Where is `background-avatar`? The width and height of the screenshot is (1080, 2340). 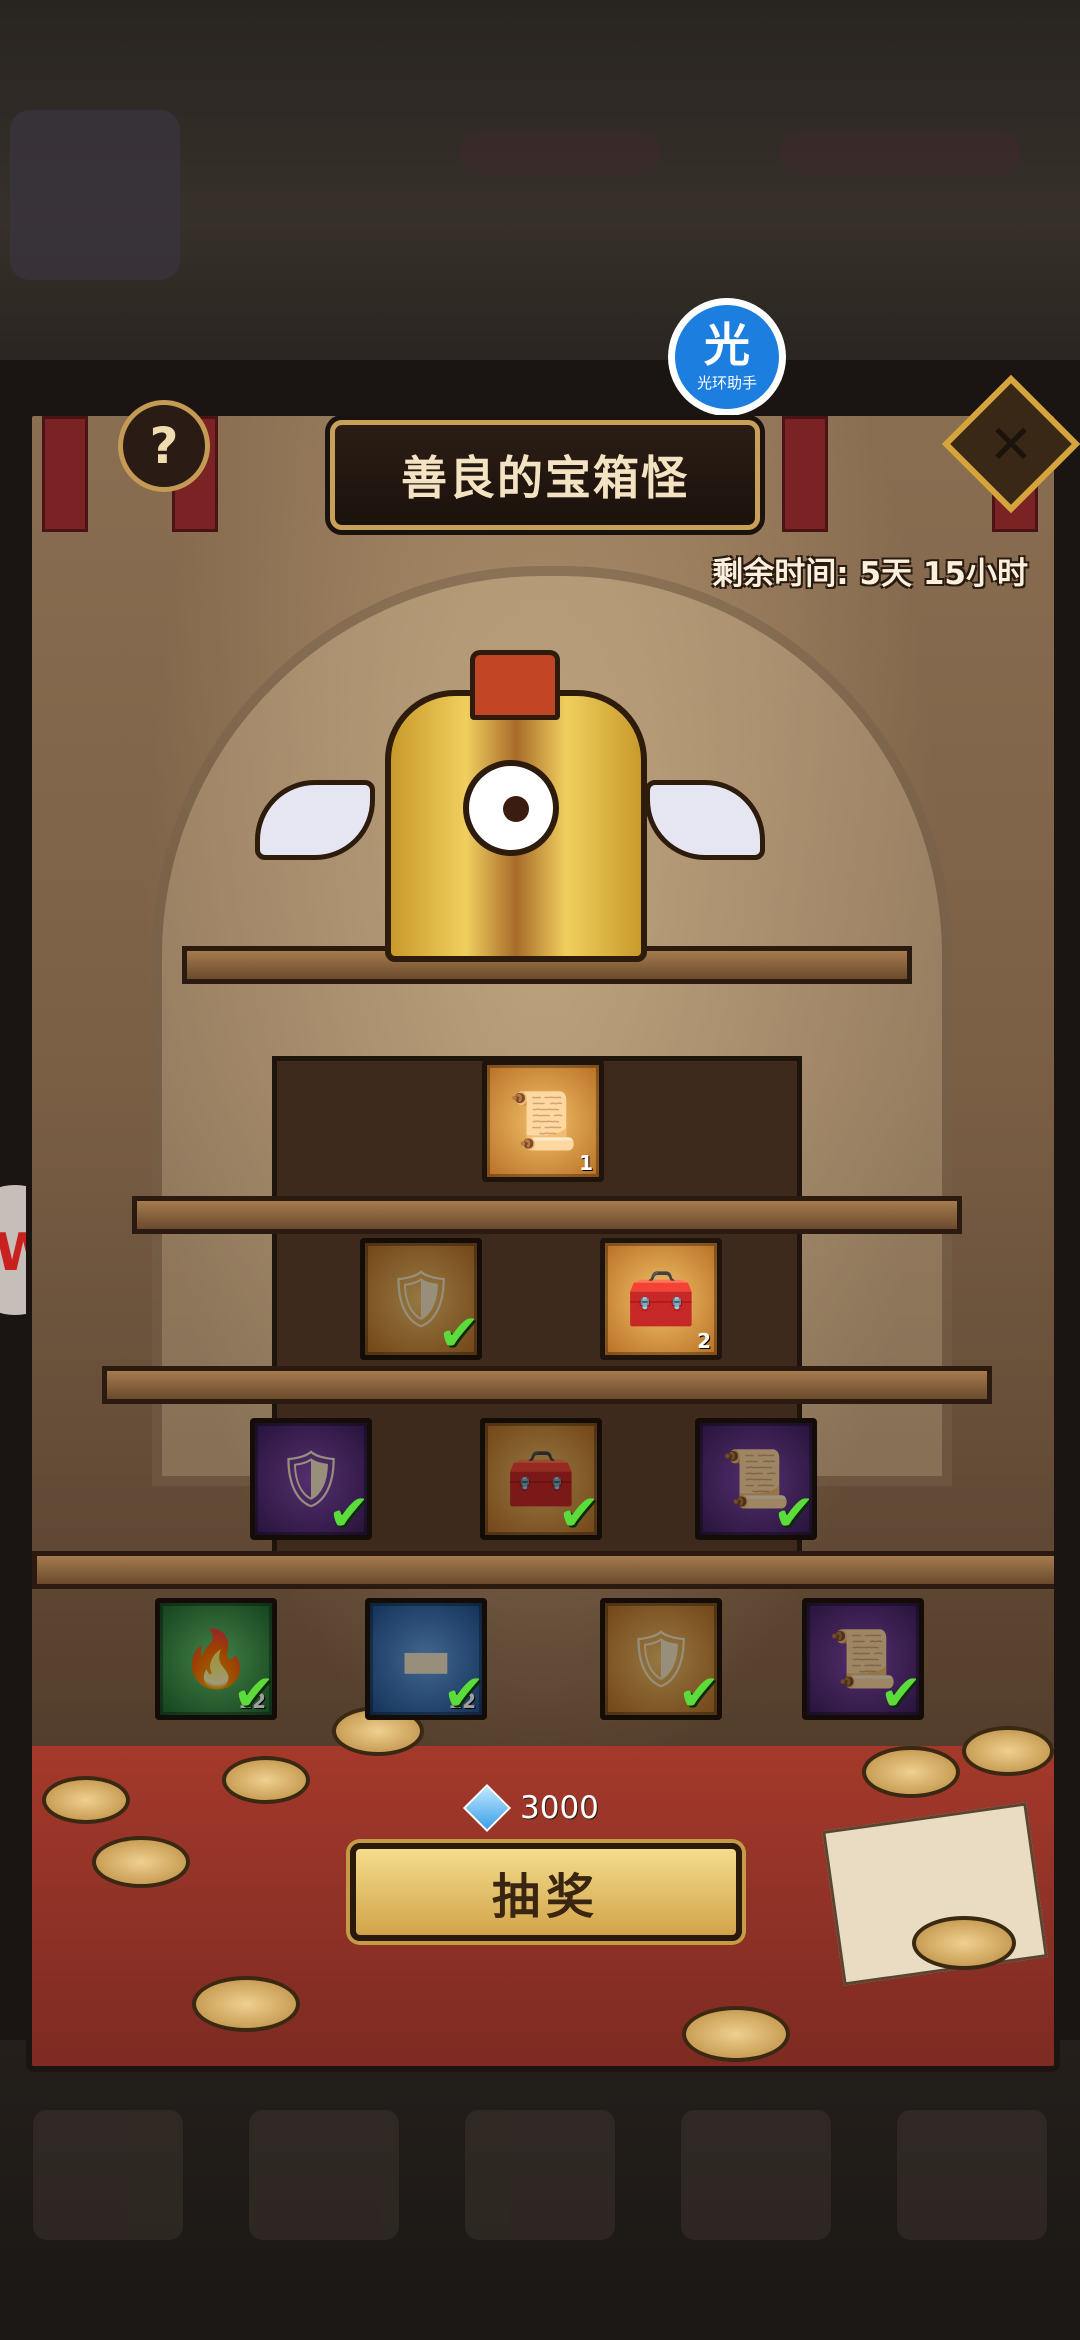
background-avatar is located at coordinates (95, 195).